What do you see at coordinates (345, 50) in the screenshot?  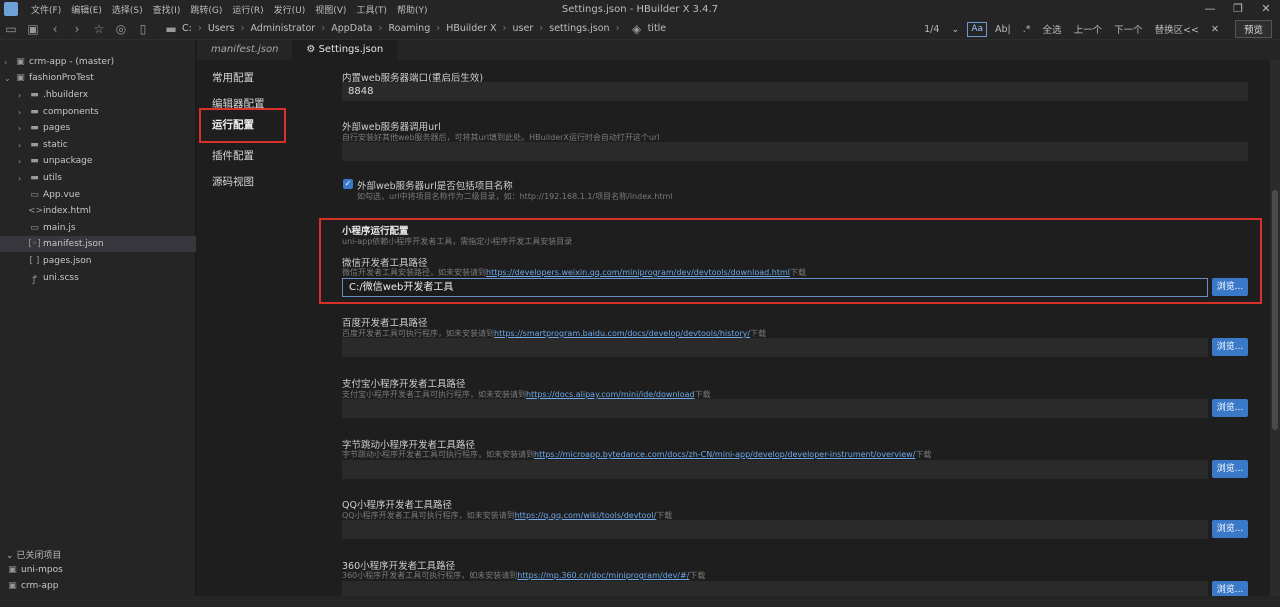 I see `tab-settings: ⚙ Settings.json` at bounding box center [345, 50].